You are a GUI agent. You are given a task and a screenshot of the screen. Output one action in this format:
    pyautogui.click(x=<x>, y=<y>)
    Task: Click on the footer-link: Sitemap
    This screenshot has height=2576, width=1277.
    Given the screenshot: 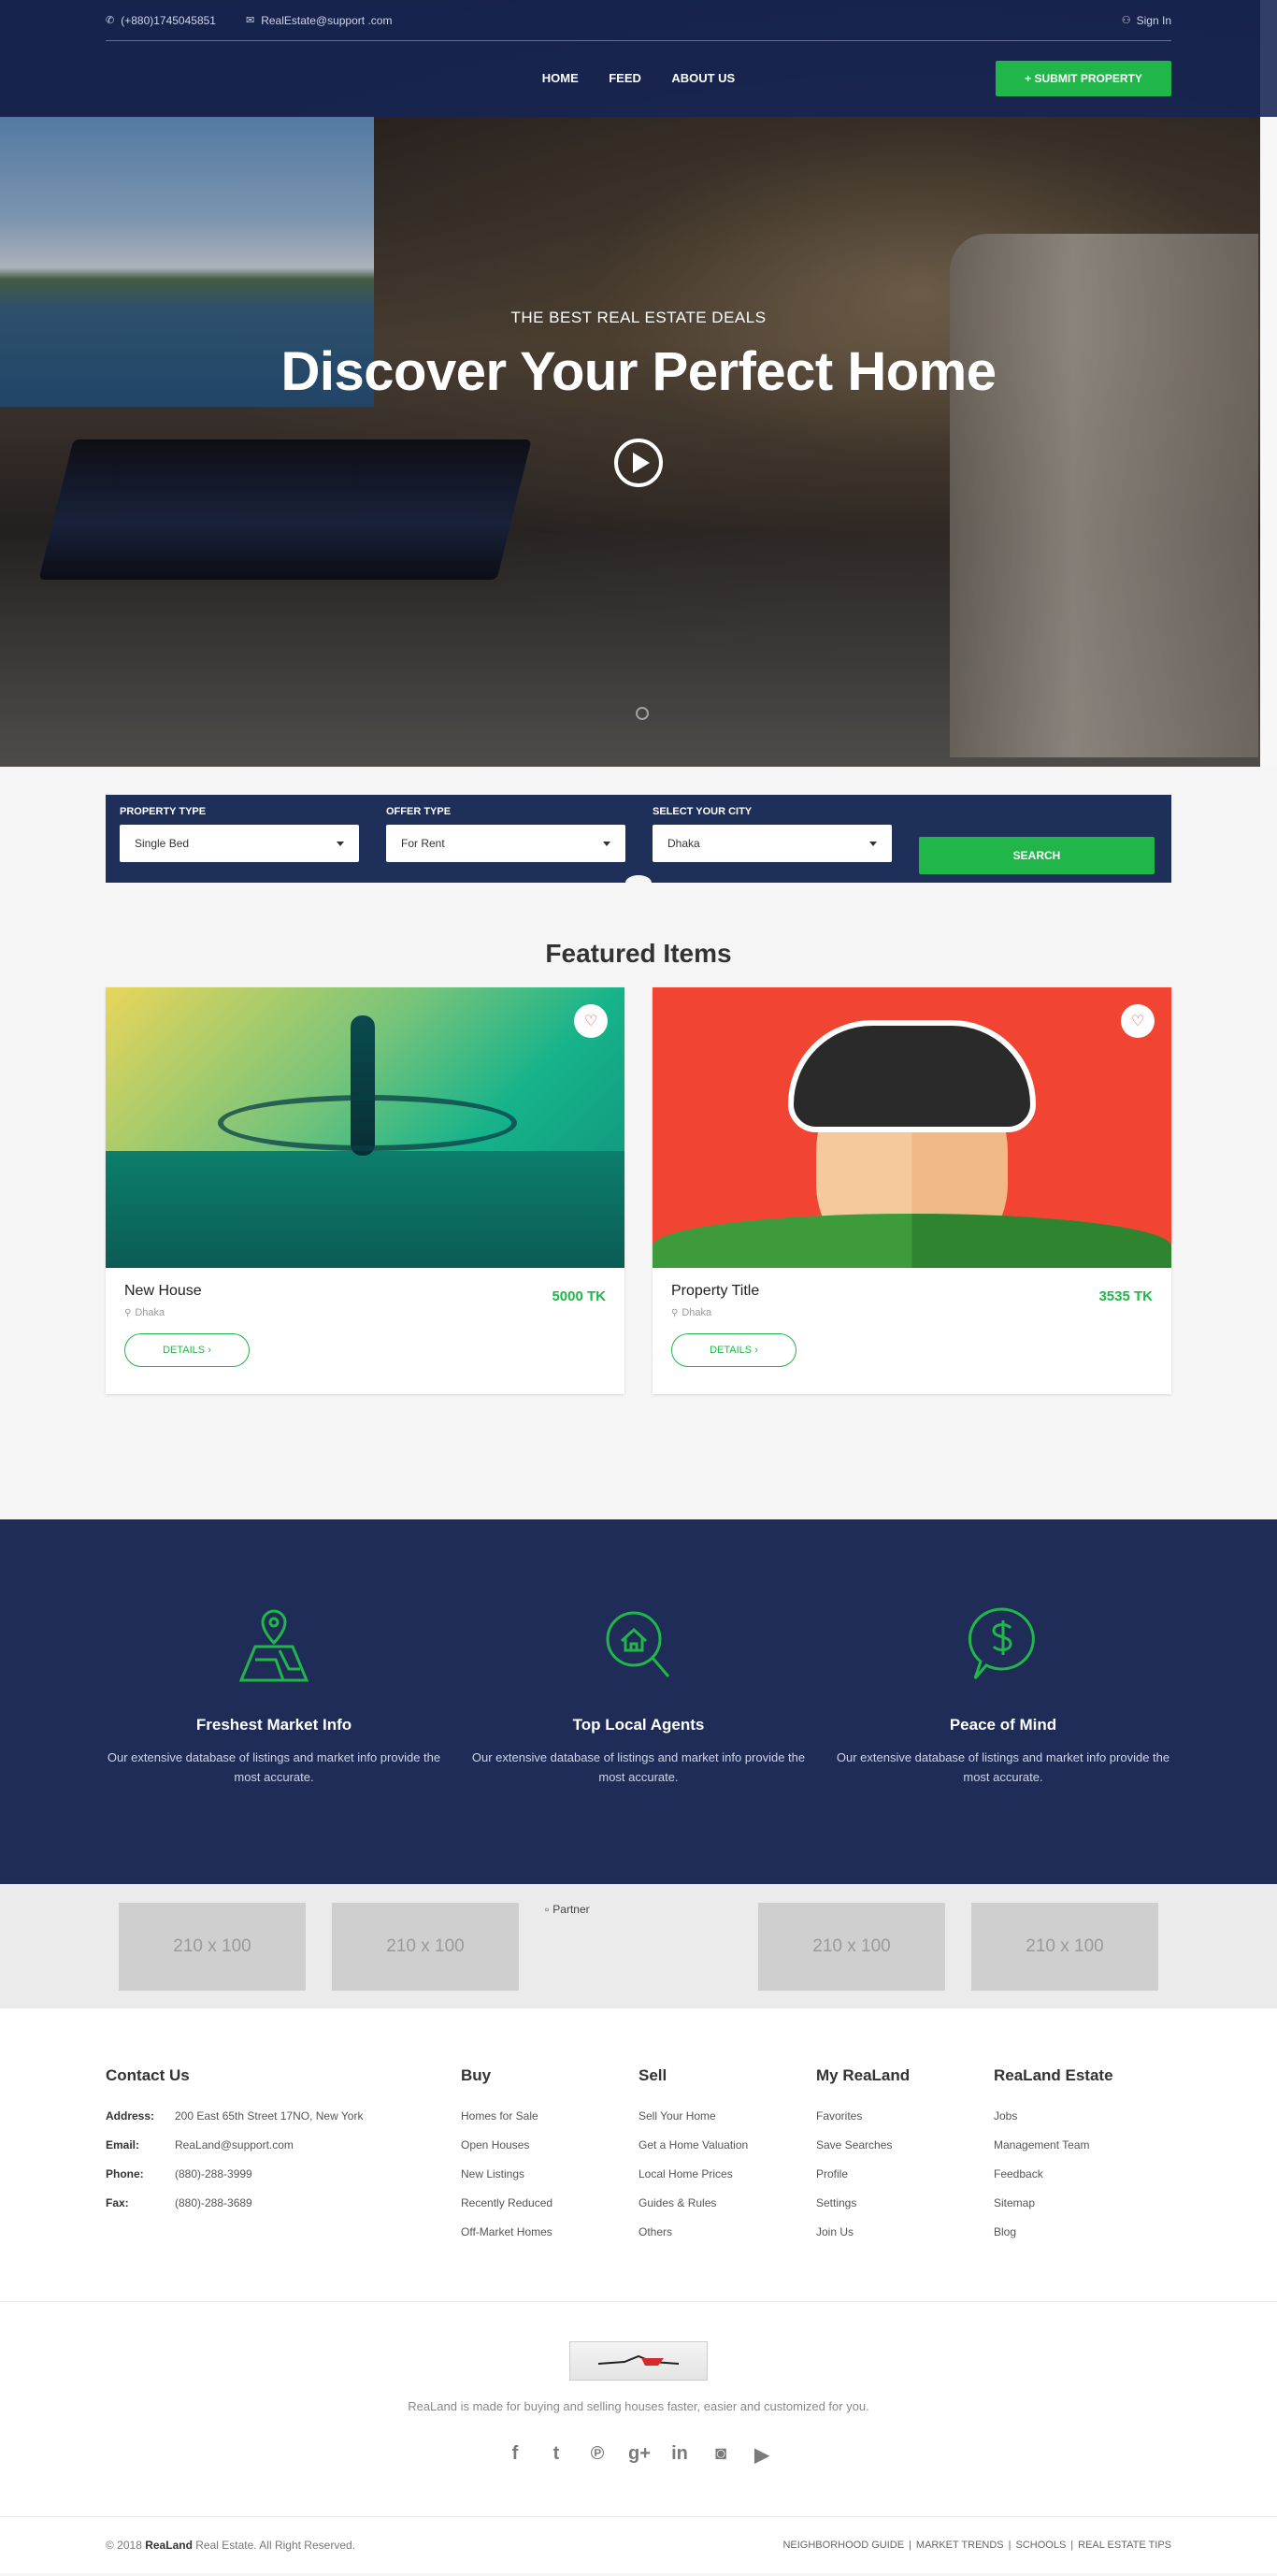 What is the action you would take?
    pyautogui.click(x=1083, y=2211)
    